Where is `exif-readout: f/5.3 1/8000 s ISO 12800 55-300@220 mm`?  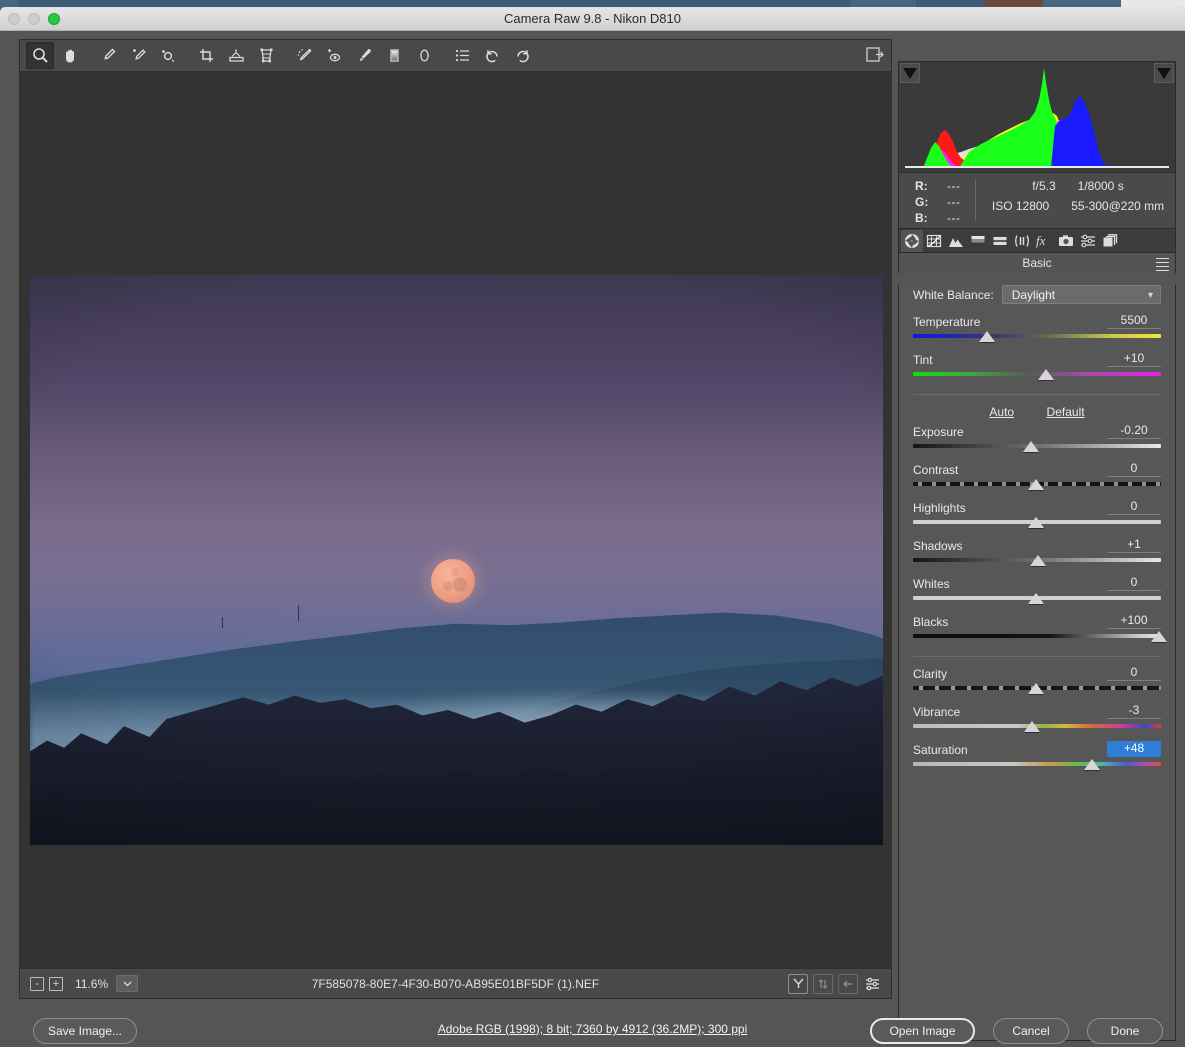 exif-readout: f/5.3 1/8000 s ISO 12800 55-300@220 mm is located at coordinates (1078, 196).